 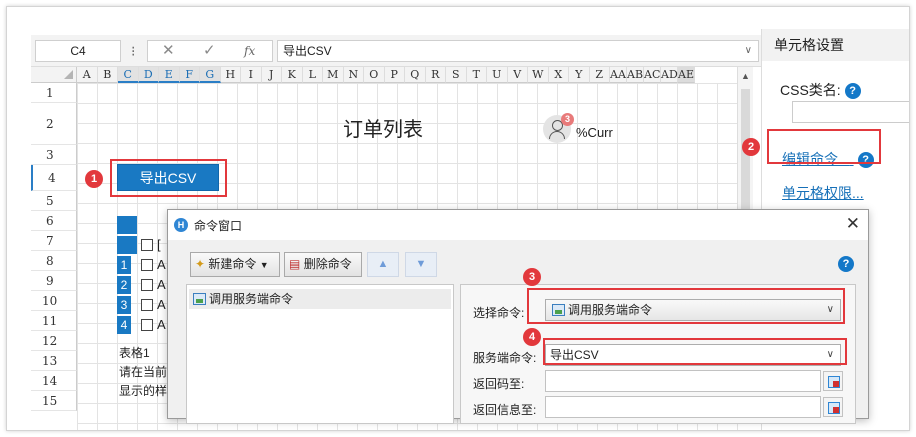 I want to click on step-badge-4: 4, so click(x=532, y=337).